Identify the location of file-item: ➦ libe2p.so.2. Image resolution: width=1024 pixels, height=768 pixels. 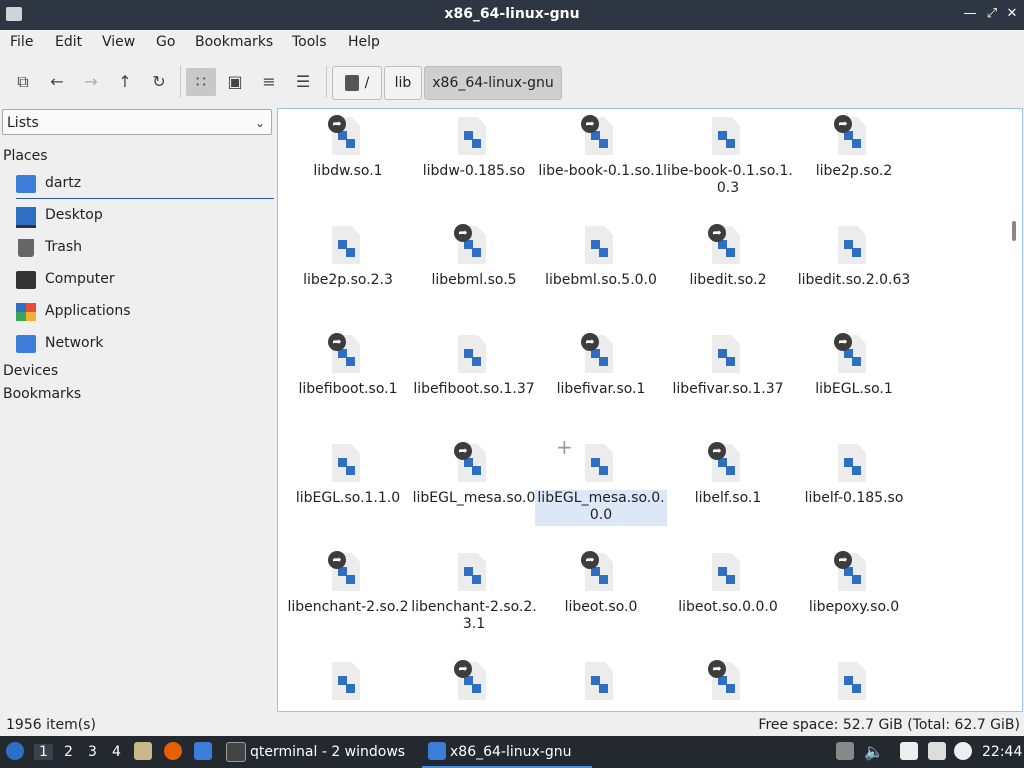
(854, 159).